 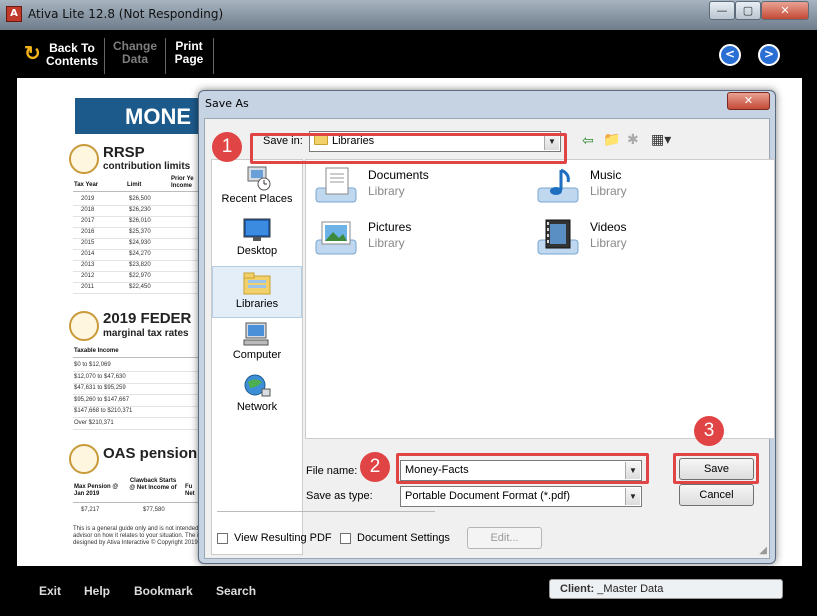 What do you see at coordinates (154, 510) in the screenshot?
I see `oas-clawback-value: $77,580` at bounding box center [154, 510].